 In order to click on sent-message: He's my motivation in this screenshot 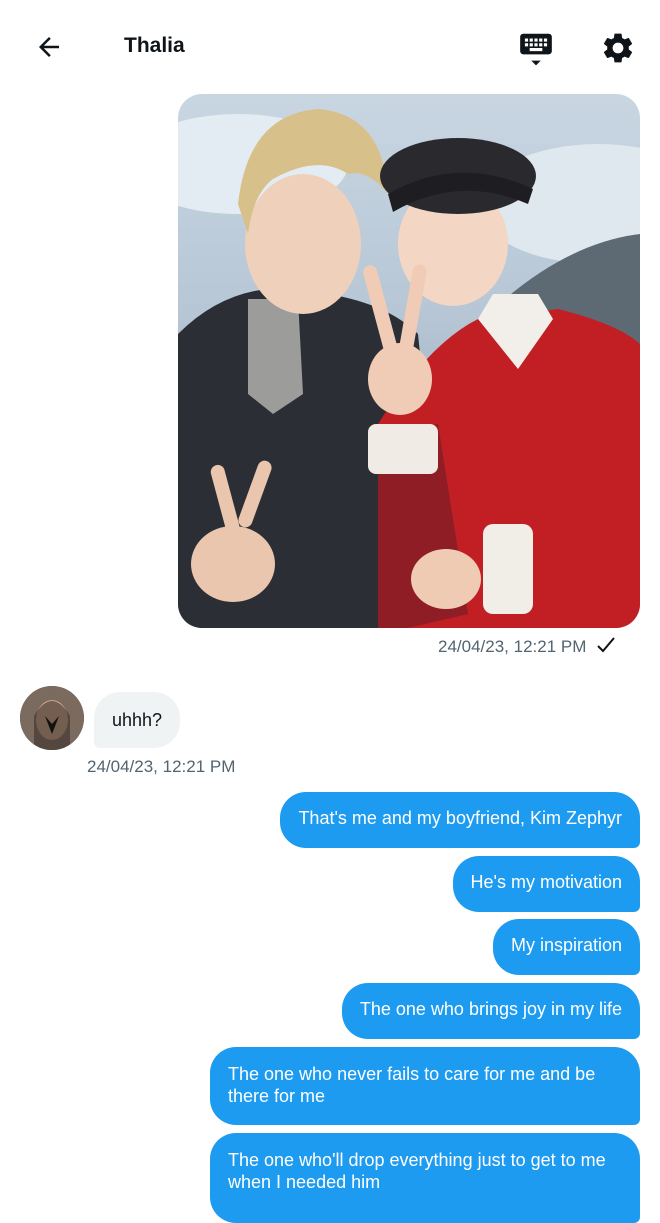, I will do `click(546, 884)`.